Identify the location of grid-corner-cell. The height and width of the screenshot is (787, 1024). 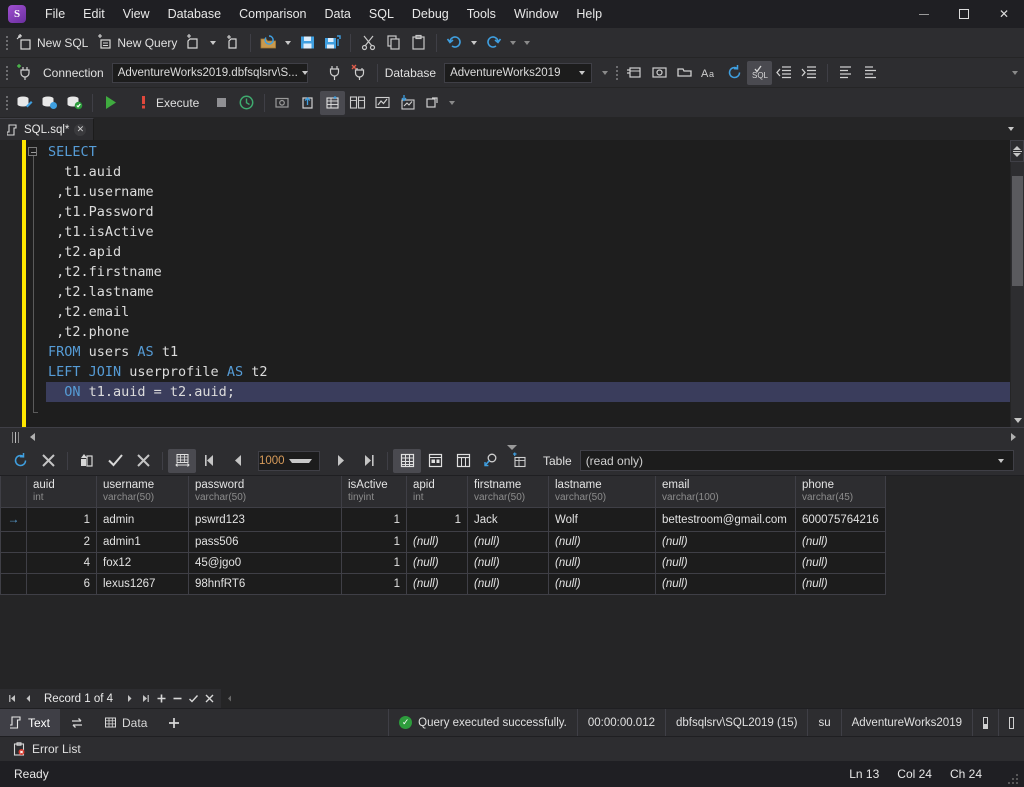
(13, 492).